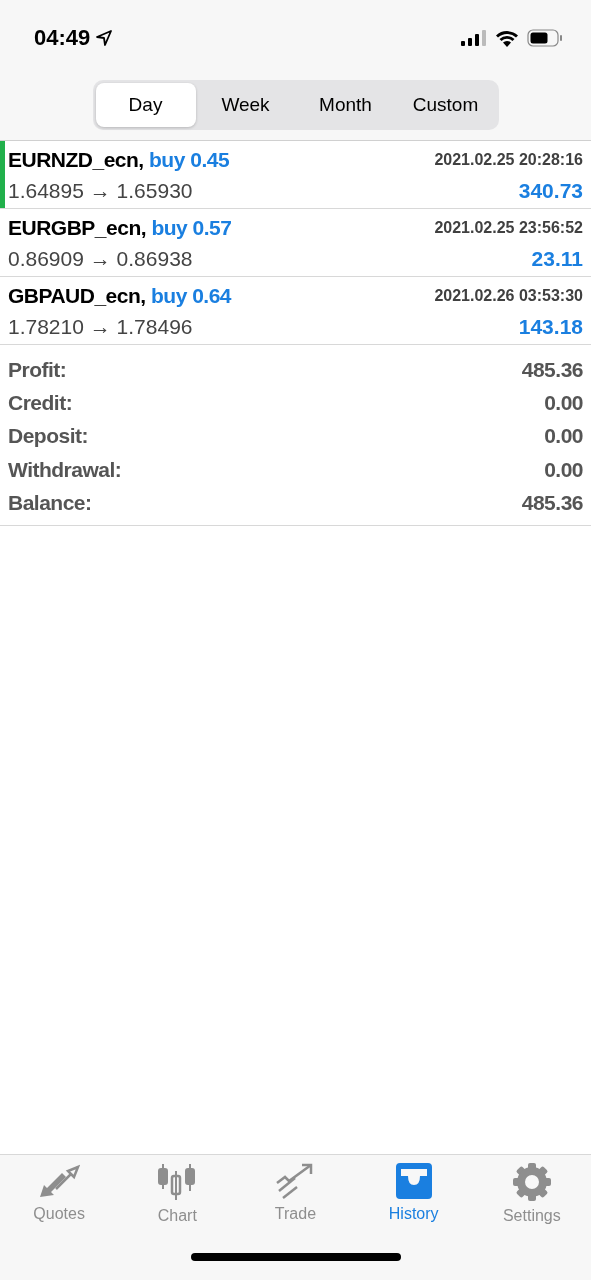  Describe the element at coordinates (59, 1181) in the screenshot. I see `arrows-icon` at that location.